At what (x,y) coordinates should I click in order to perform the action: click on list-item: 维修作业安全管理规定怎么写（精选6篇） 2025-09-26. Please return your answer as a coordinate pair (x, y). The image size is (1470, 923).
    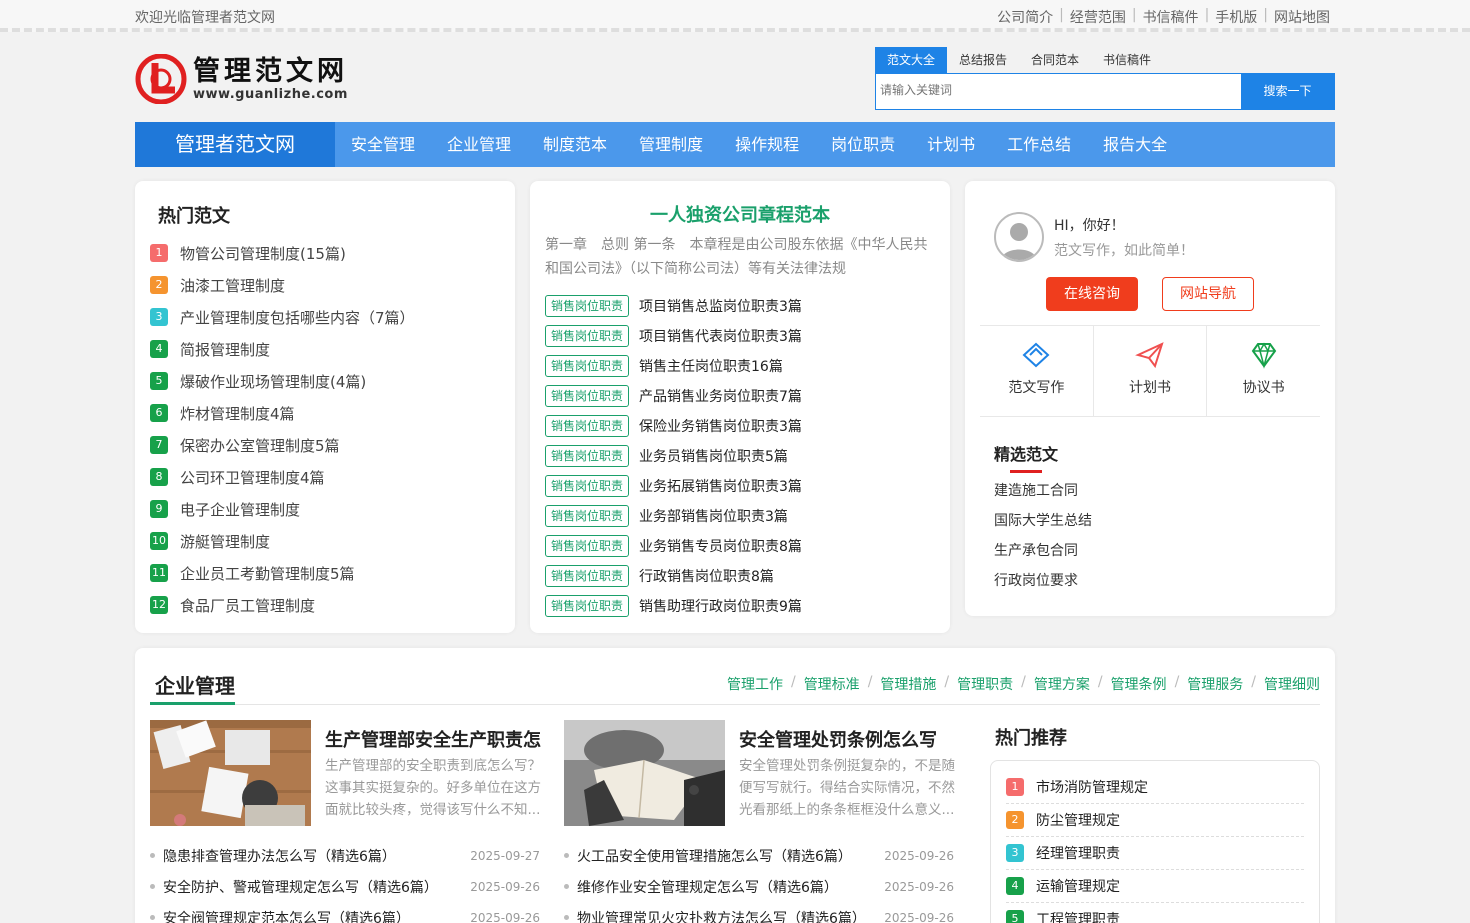
    Looking at the image, I should click on (759, 886).